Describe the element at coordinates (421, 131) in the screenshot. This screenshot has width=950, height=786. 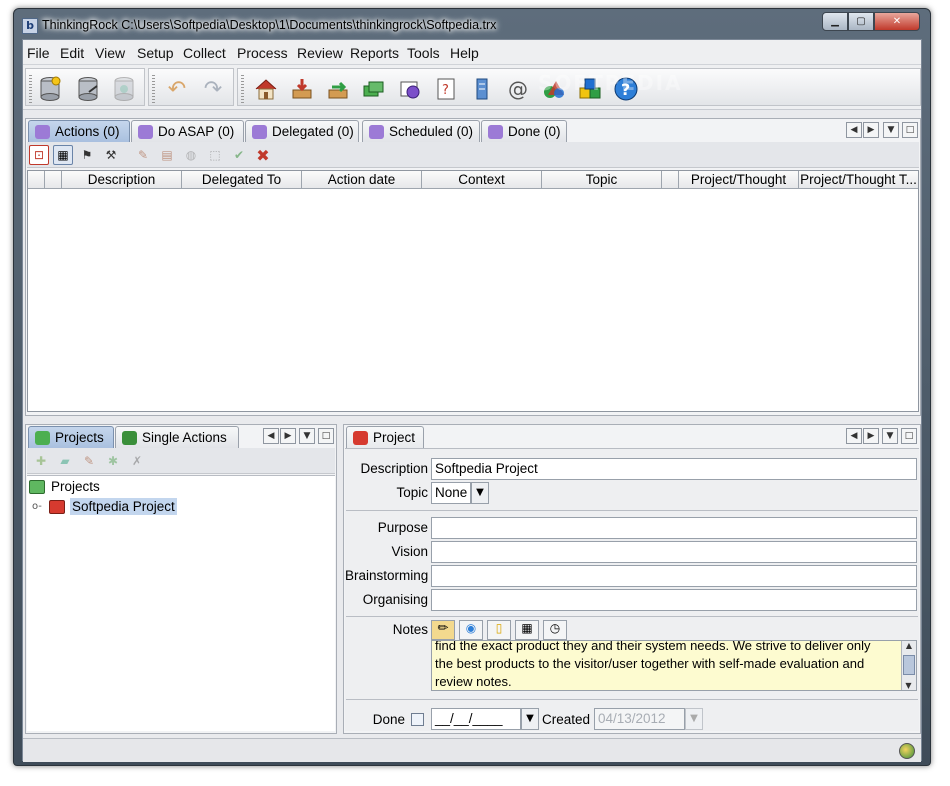
I see `tab-scheduled: Scheduled (0)` at that location.